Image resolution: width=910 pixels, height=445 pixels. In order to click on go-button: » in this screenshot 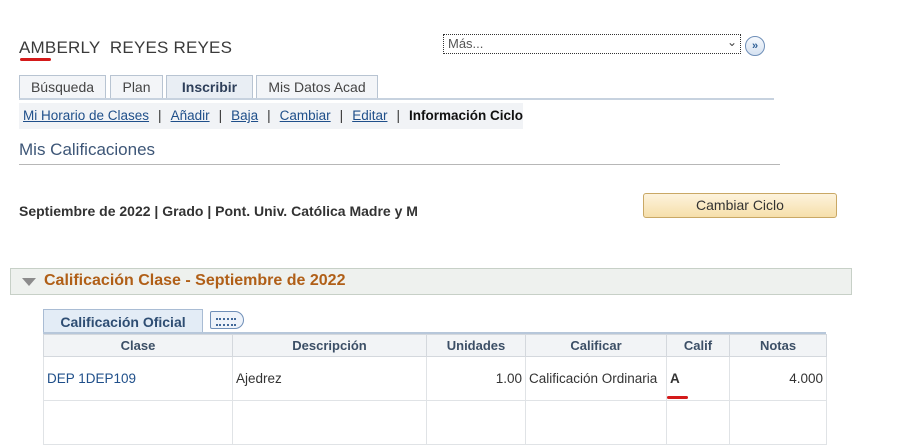, I will do `click(755, 46)`.